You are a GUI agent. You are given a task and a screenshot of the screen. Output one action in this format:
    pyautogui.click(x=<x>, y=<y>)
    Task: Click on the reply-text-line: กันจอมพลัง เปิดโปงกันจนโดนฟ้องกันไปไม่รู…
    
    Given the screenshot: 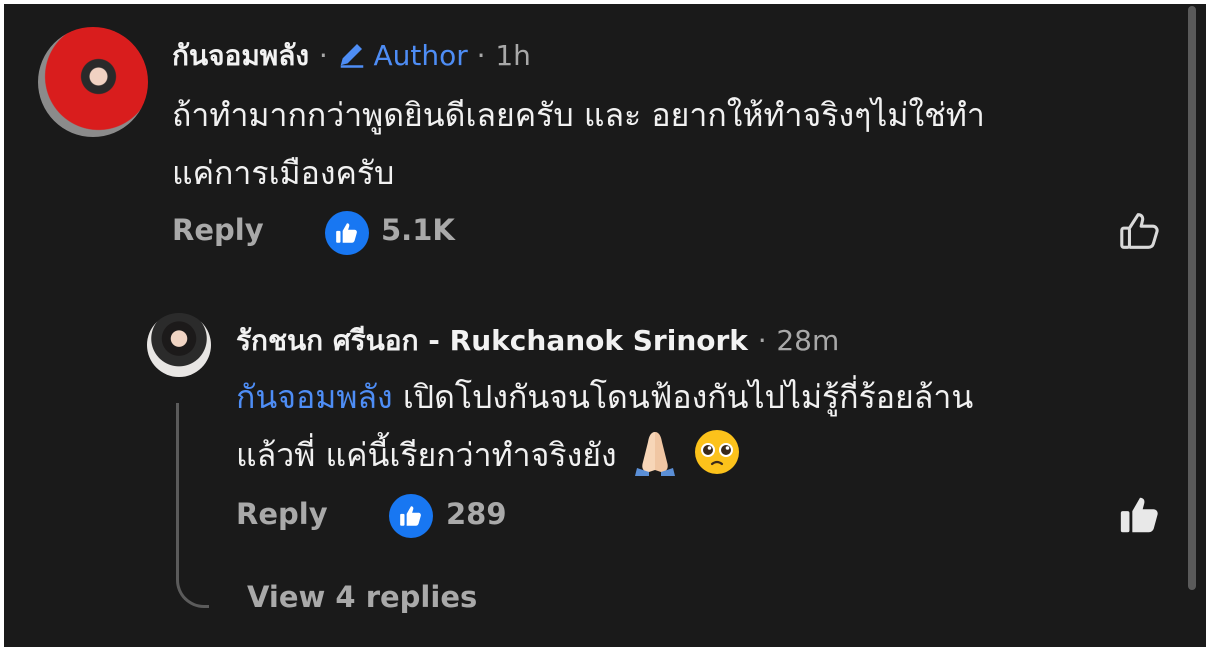 What is the action you would take?
    pyautogui.click(x=604, y=397)
    